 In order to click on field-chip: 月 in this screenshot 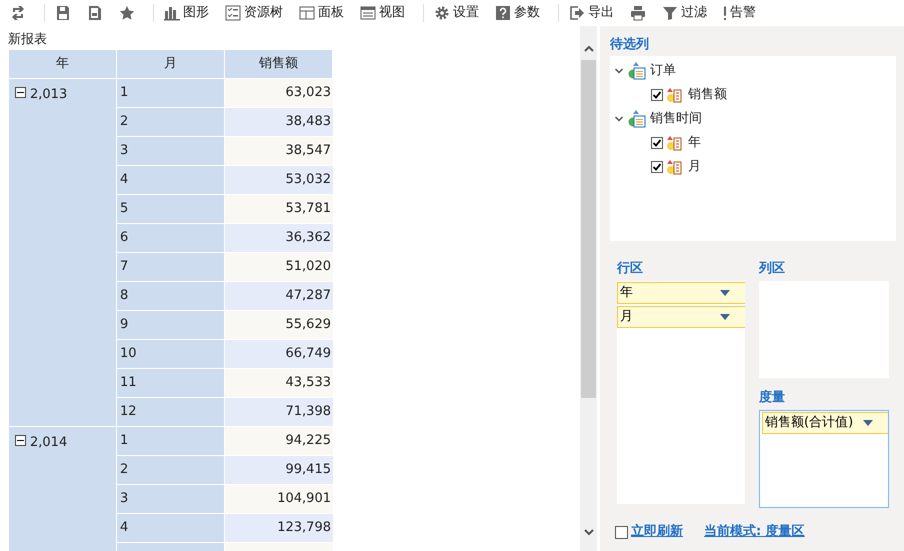, I will do `click(681, 317)`.